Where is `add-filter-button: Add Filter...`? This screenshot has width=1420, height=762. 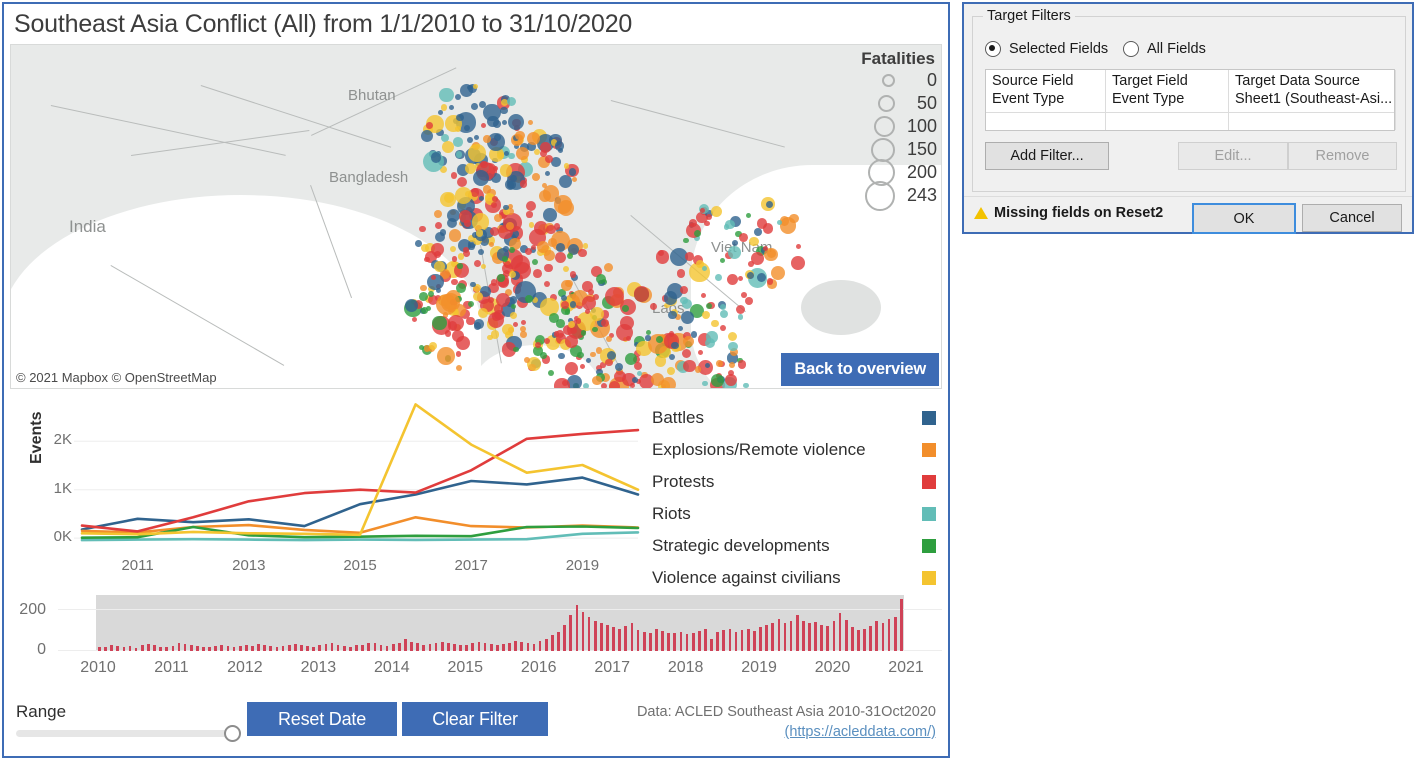 add-filter-button: Add Filter... is located at coordinates (1047, 156).